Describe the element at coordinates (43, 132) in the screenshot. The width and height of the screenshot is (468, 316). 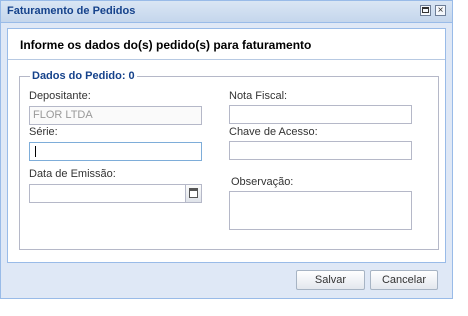
I see `serie-label: Série:` at that location.